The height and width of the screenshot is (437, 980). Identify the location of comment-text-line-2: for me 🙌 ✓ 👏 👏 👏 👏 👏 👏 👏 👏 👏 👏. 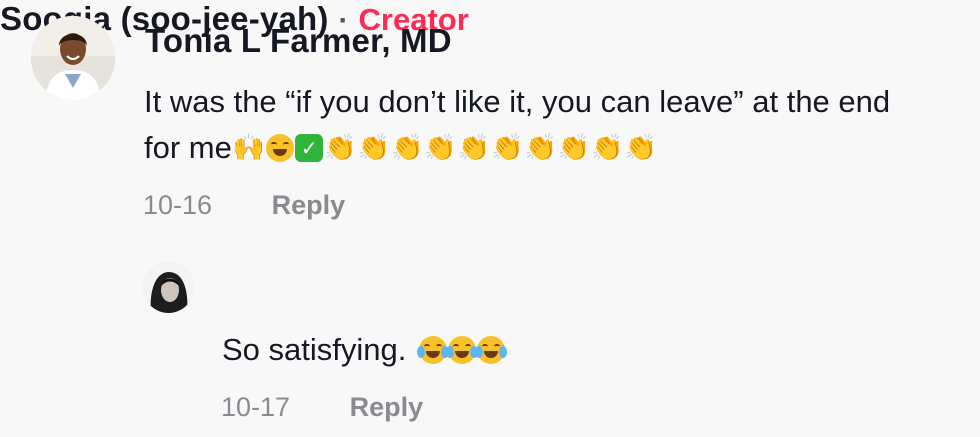
(400, 148).